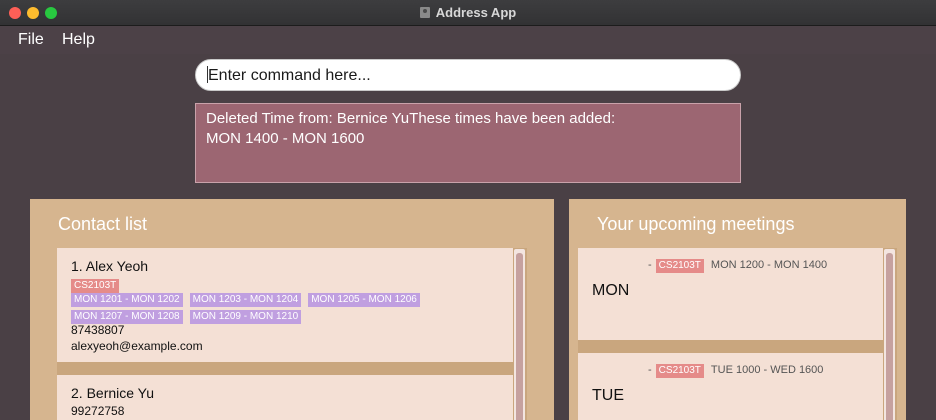 The image size is (936, 420). Describe the element at coordinates (245, 300) in the screenshot. I see `time-tag: MON 1203 - MON 1204` at that location.